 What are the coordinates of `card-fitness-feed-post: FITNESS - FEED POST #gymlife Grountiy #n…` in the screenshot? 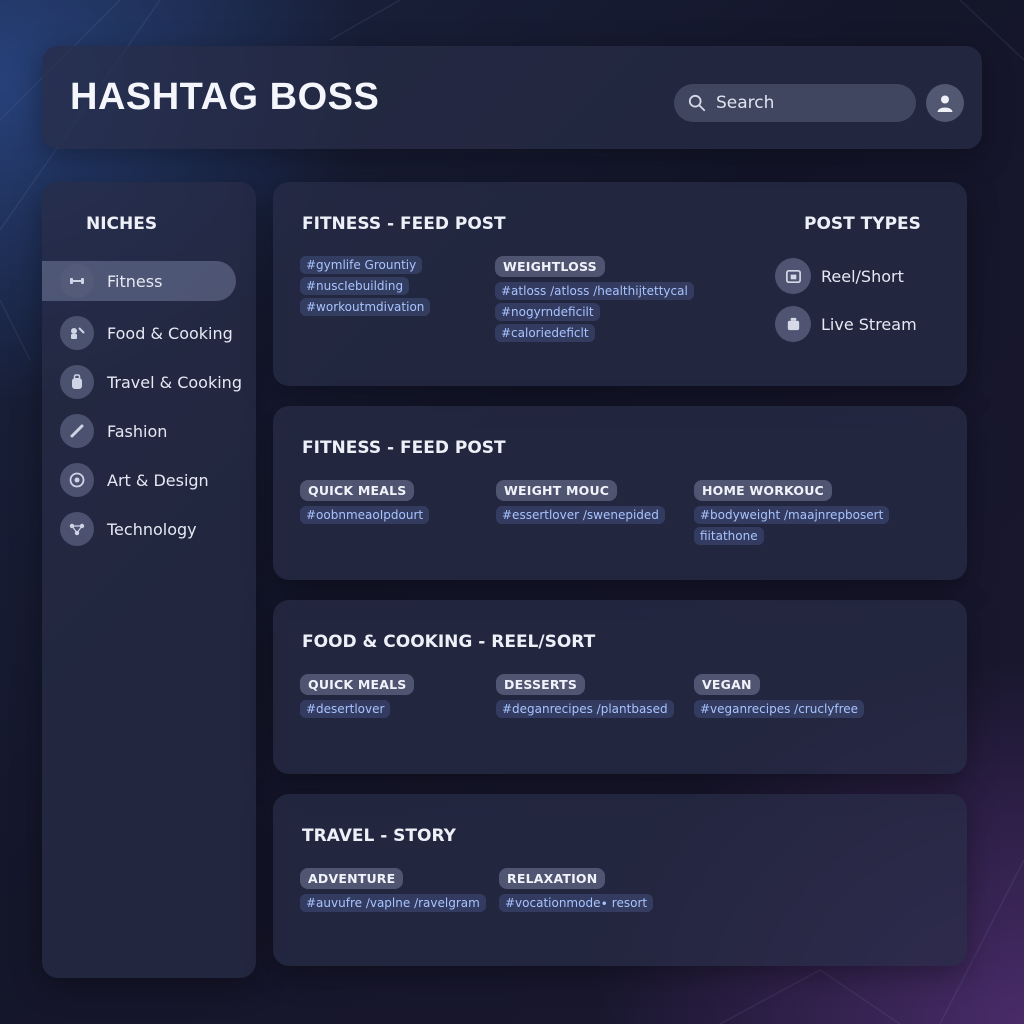 It's located at (620, 284).